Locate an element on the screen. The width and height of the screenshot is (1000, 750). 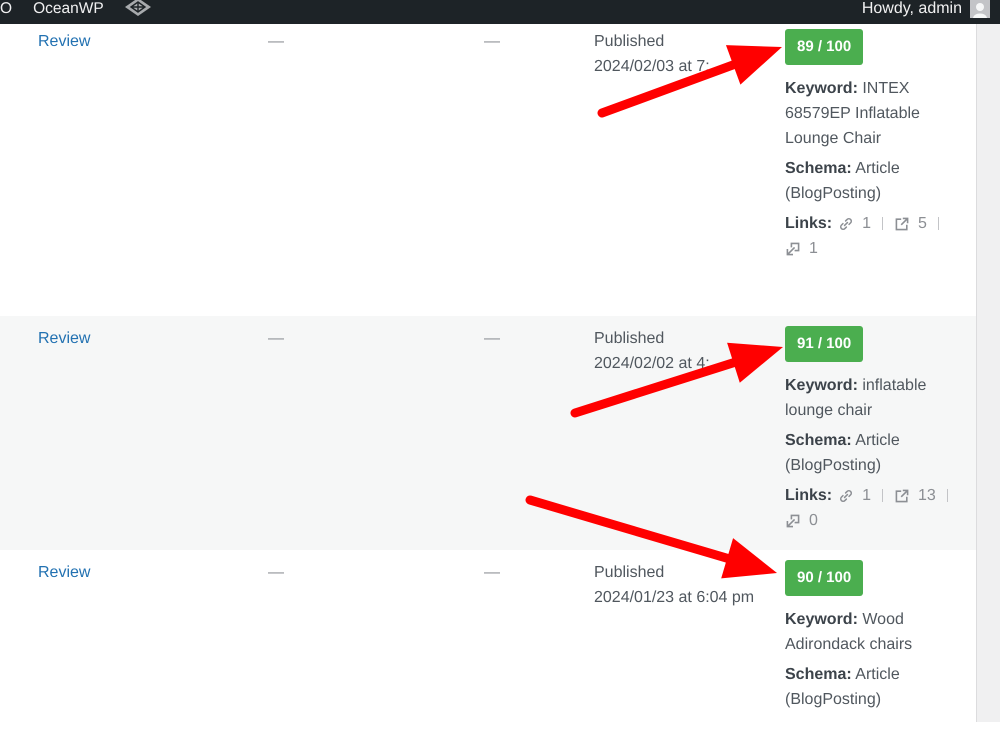
account-greeting: Howdy, admin is located at coordinates (912, 8).